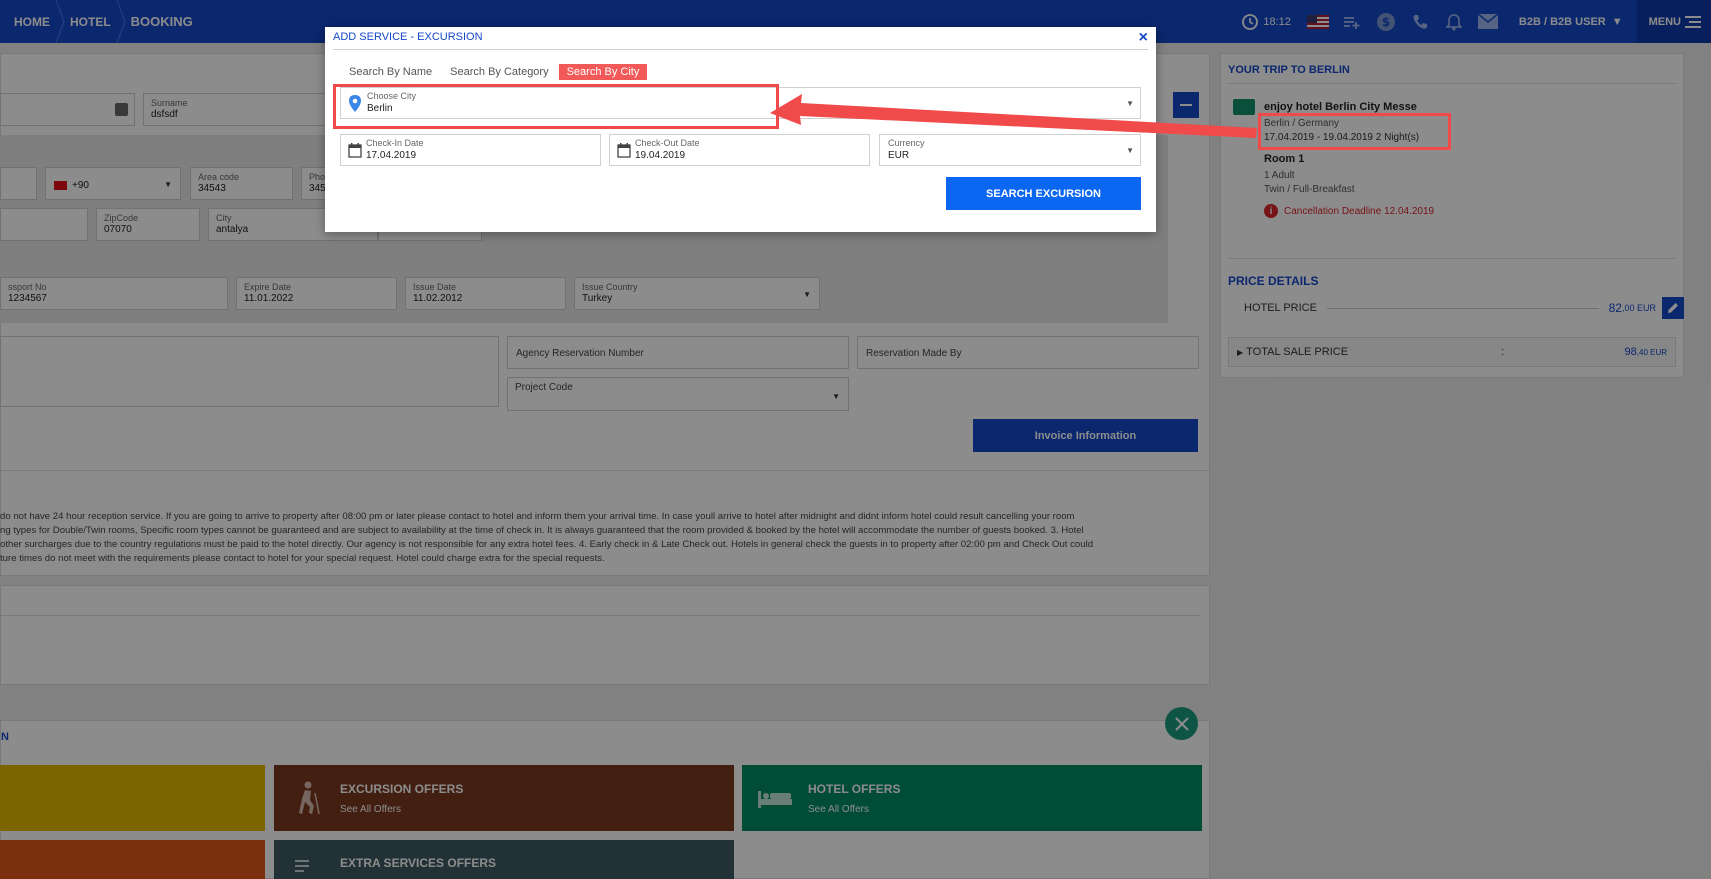 This screenshot has height=879, width=1711. I want to click on annotation-arrow, so click(1013, 116).